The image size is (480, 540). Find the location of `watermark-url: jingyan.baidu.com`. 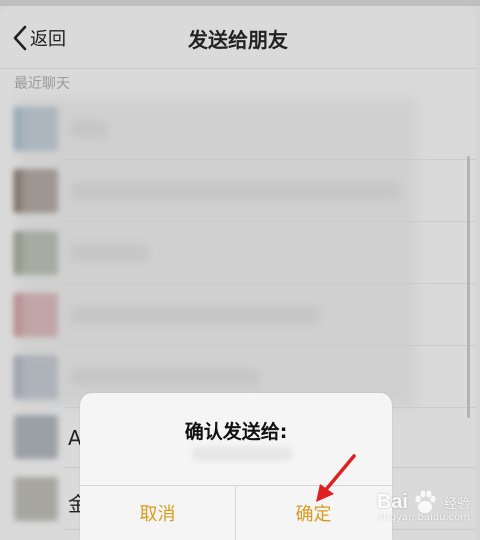

watermark-url: jingyan.baidu.com is located at coordinates (423, 517).